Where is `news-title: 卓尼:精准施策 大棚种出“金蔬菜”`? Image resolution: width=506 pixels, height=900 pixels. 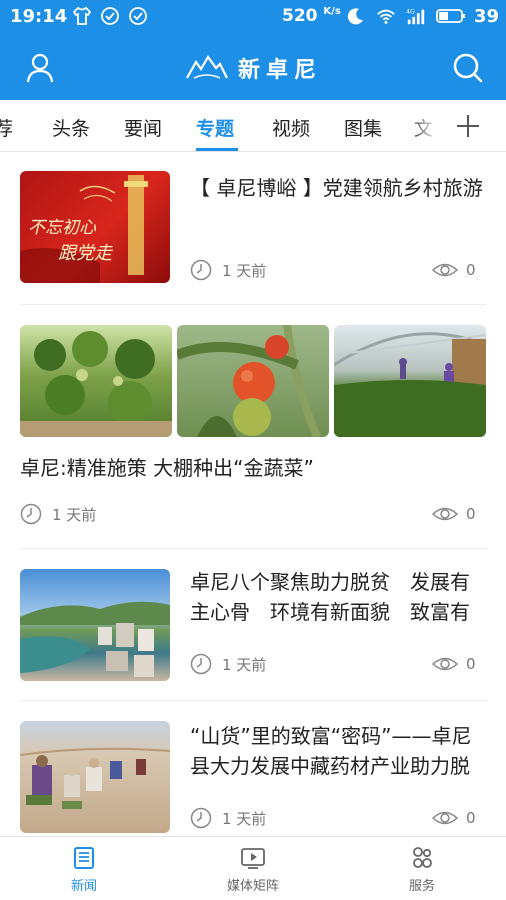
news-title: 卓尼:精准施策 大棚种出“金蔬菜” is located at coordinates (253, 468).